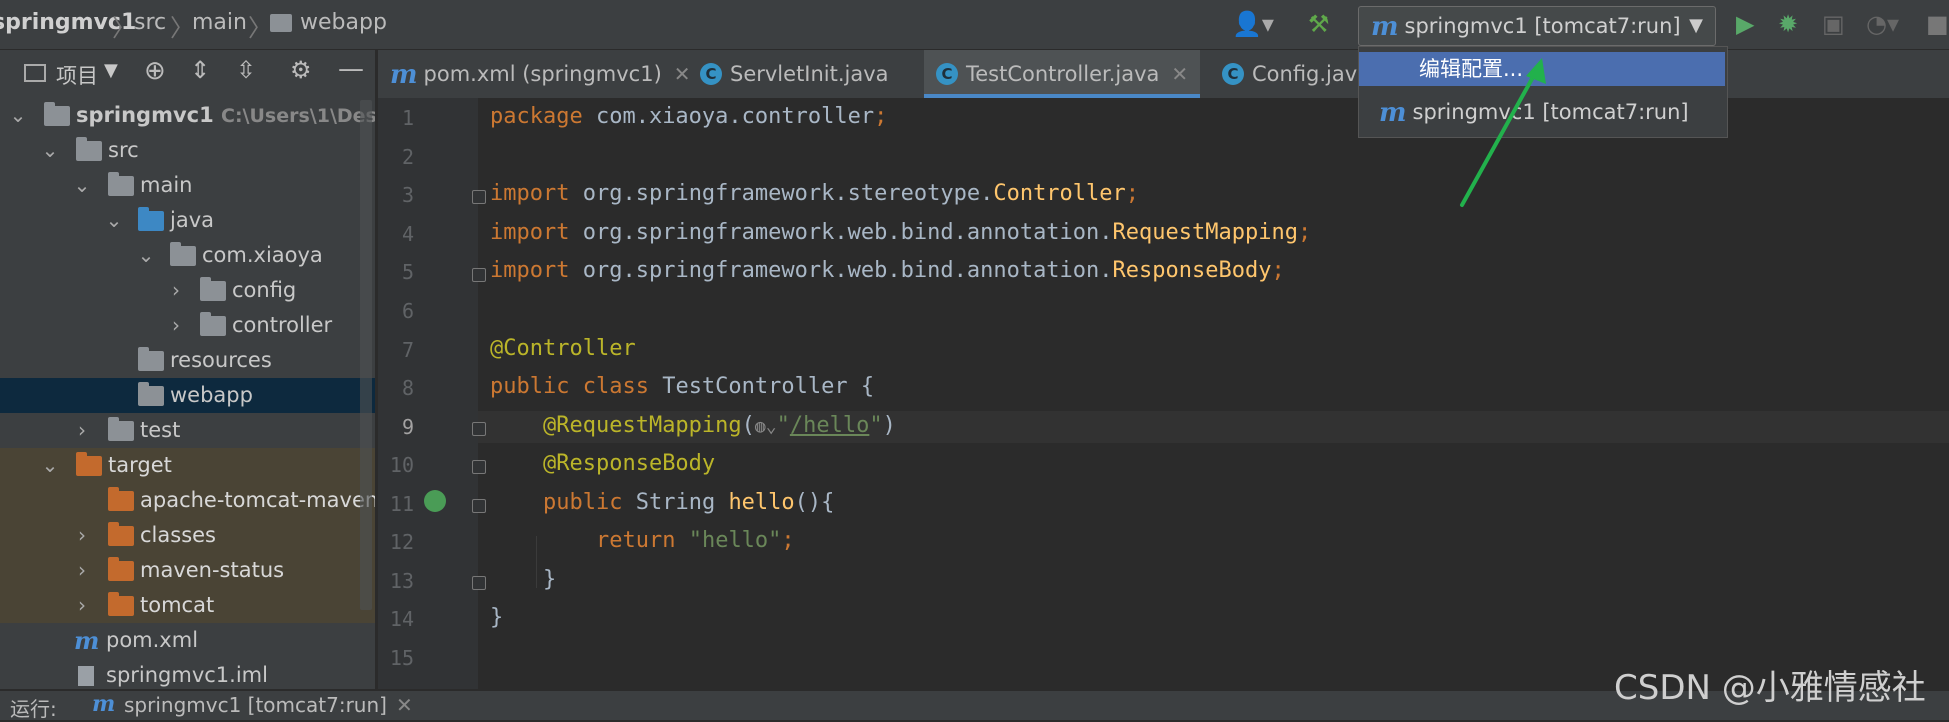  I want to click on user-icon: 👤▾, so click(1253, 24).